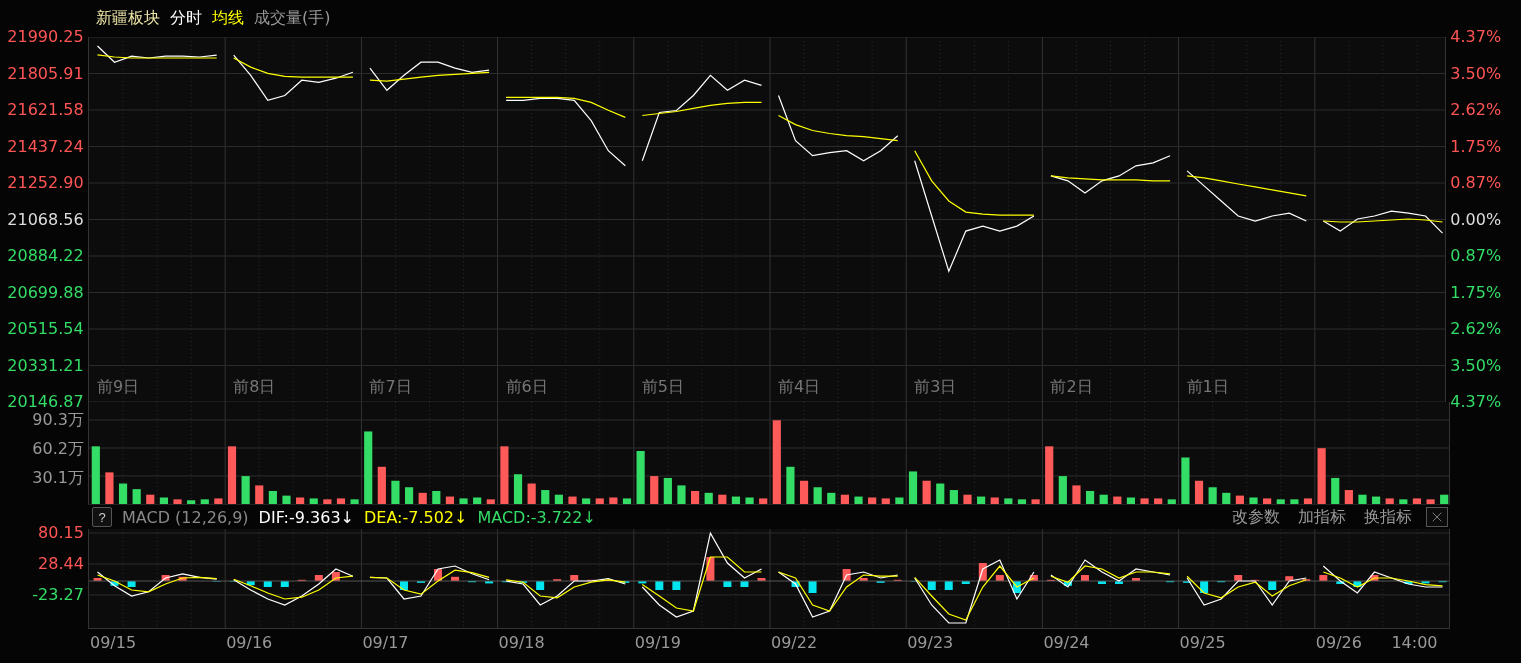  What do you see at coordinates (113, 642) in the screenshot?
I see `date-label: 09/15` at bounding box center [113, 642].